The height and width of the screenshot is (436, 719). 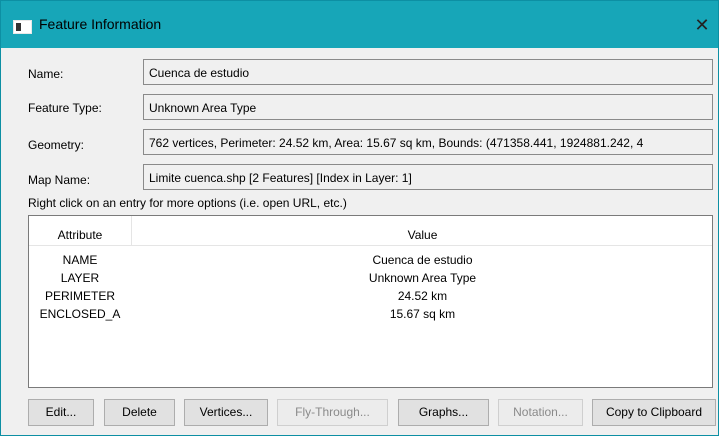 I want to click on geometry-label: Geometry:, so click(x=56, y=145).